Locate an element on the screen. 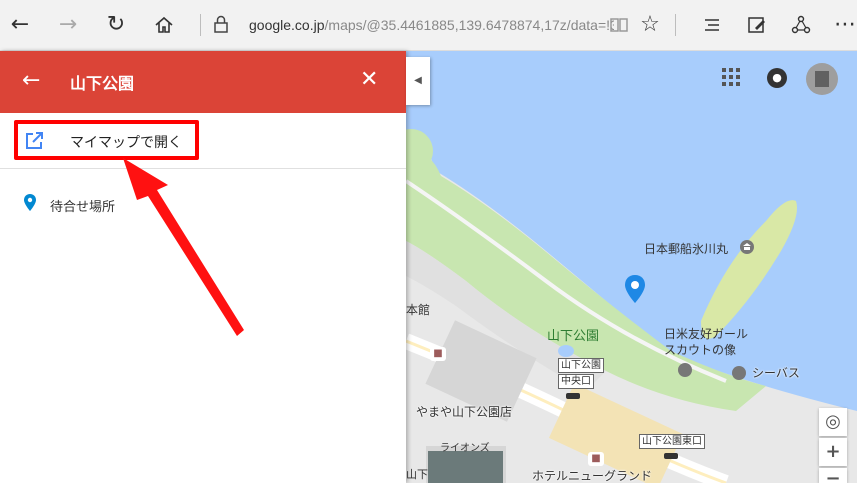 This screenshot has width=857, height=483. place-label: 待合せ場所 is located at coordinates (83, 207).